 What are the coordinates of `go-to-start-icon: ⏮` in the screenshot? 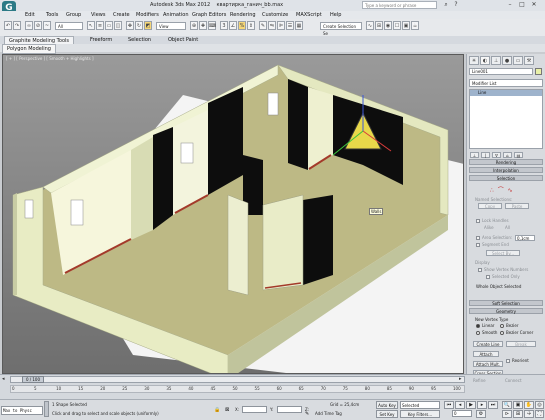 It's located at (449, 405).